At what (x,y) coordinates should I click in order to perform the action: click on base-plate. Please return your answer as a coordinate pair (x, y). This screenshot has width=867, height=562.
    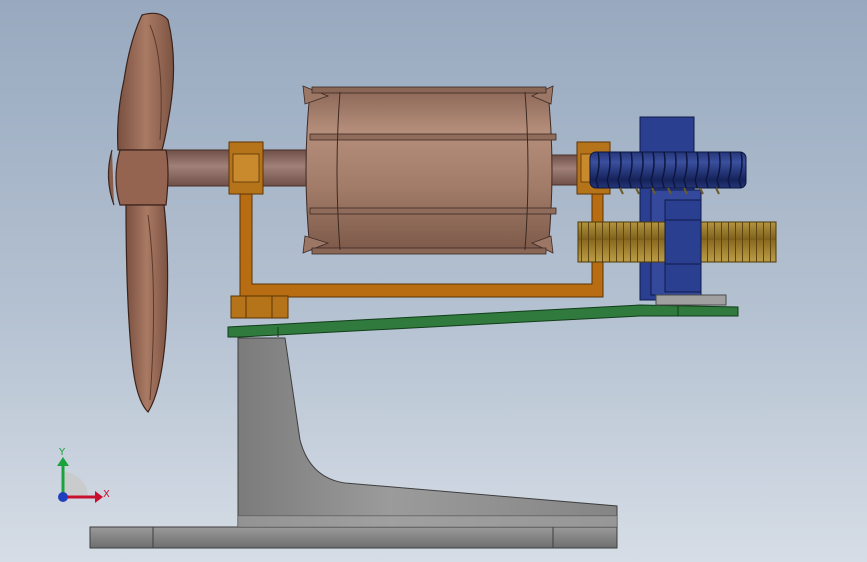
    Looking at the image, I should click on (353, 537).